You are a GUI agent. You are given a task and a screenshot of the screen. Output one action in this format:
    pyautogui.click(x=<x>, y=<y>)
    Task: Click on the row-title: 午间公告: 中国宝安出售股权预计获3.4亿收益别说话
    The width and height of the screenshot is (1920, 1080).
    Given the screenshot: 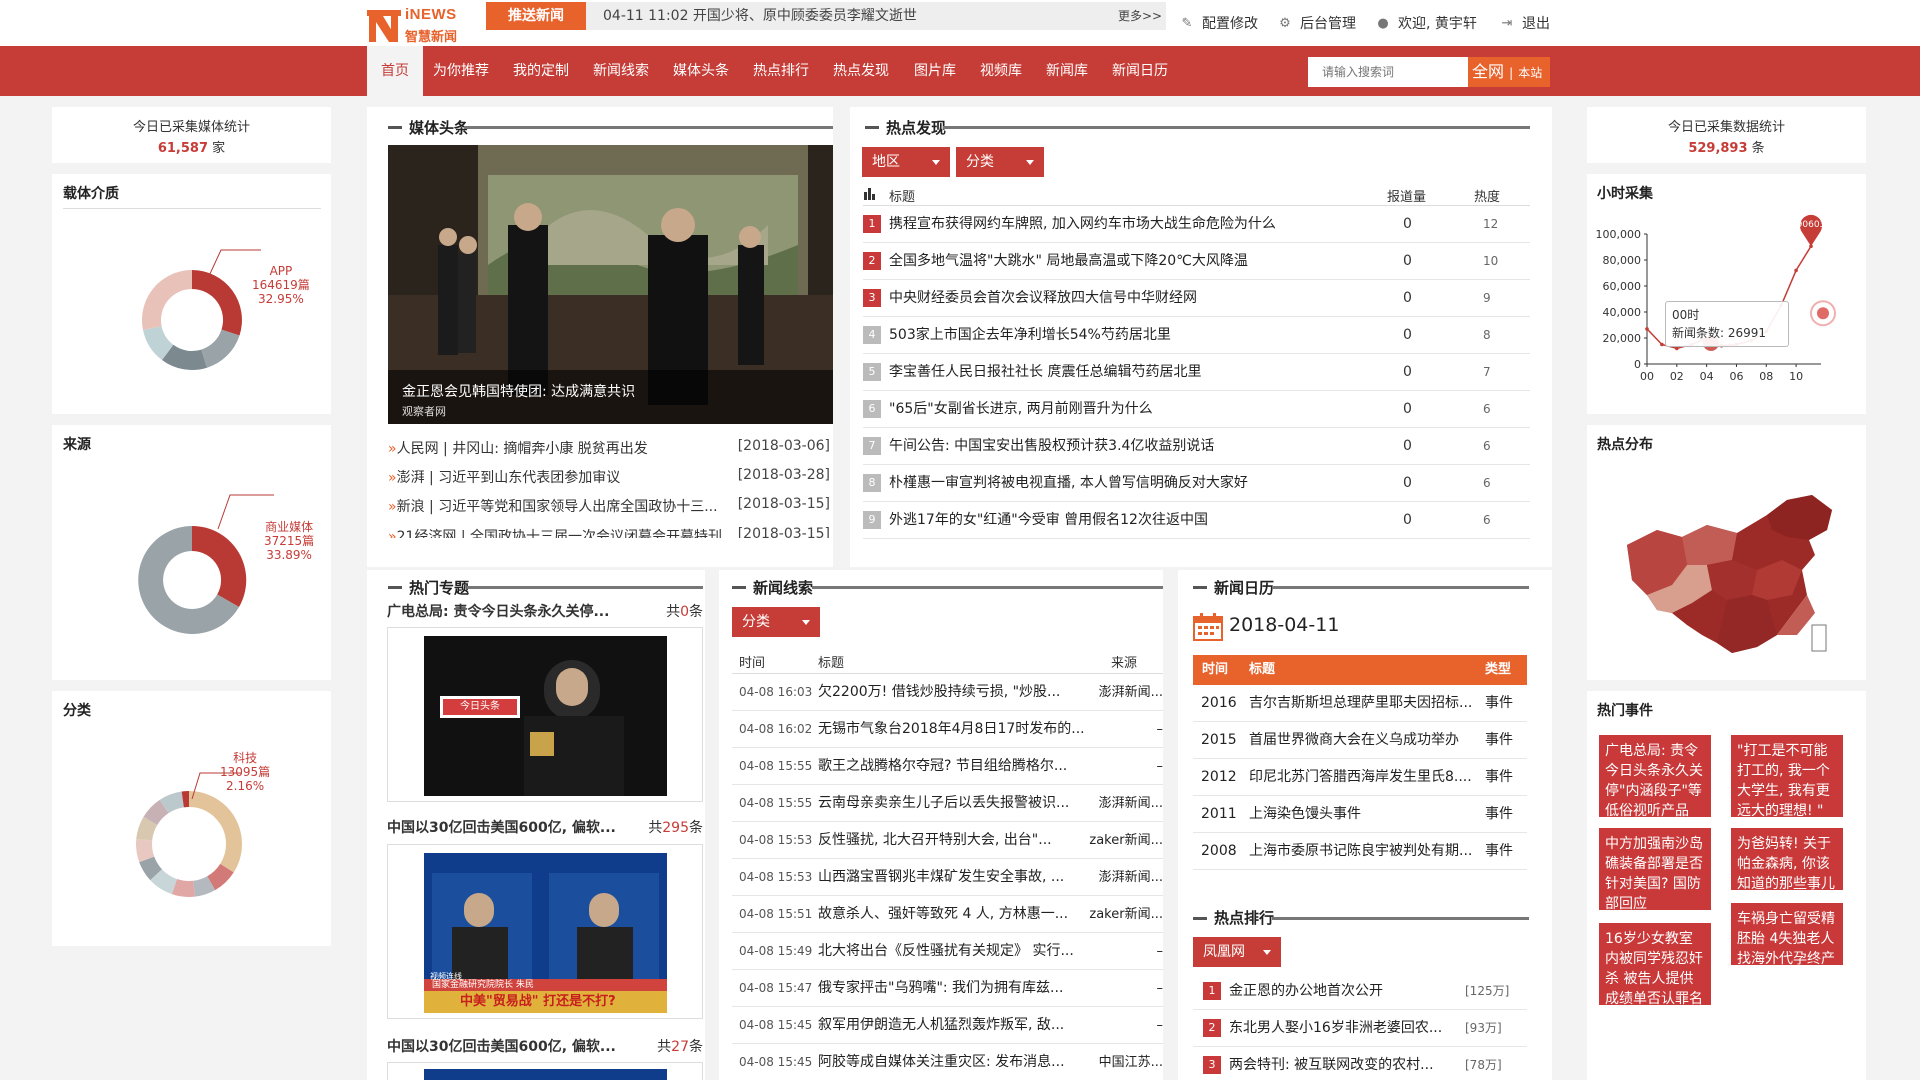 What is the action you would take?
    pyautogui.click(x=1051, y=446)
    